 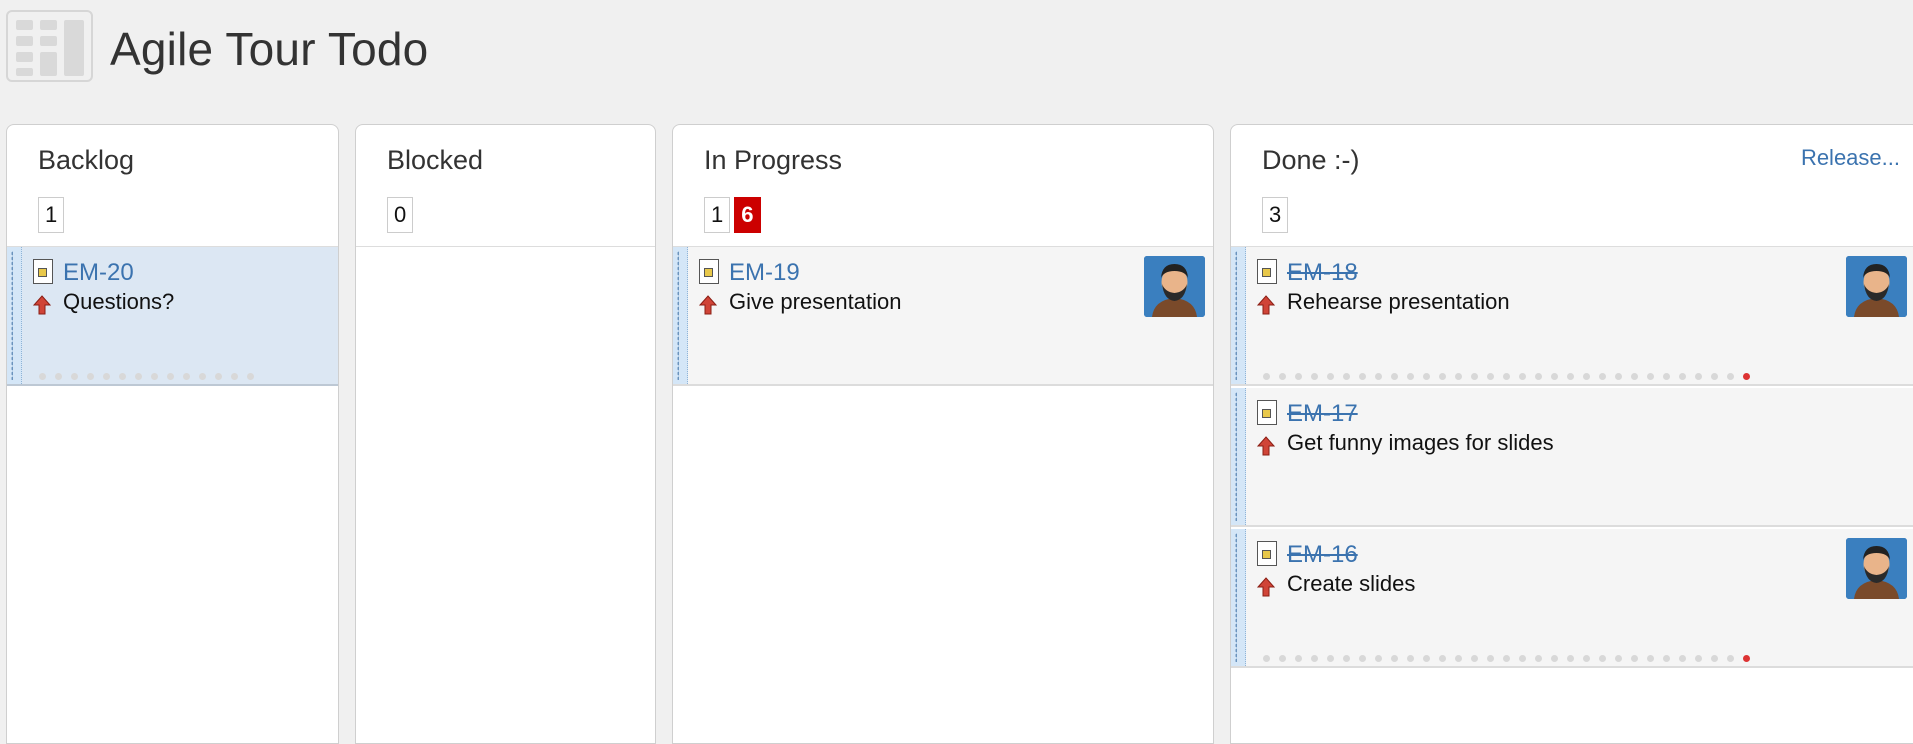 What do you see at coordinates (732, 215) in the screenshot?
I see `issue-count: 1 6` at bounding box center [732, 215].